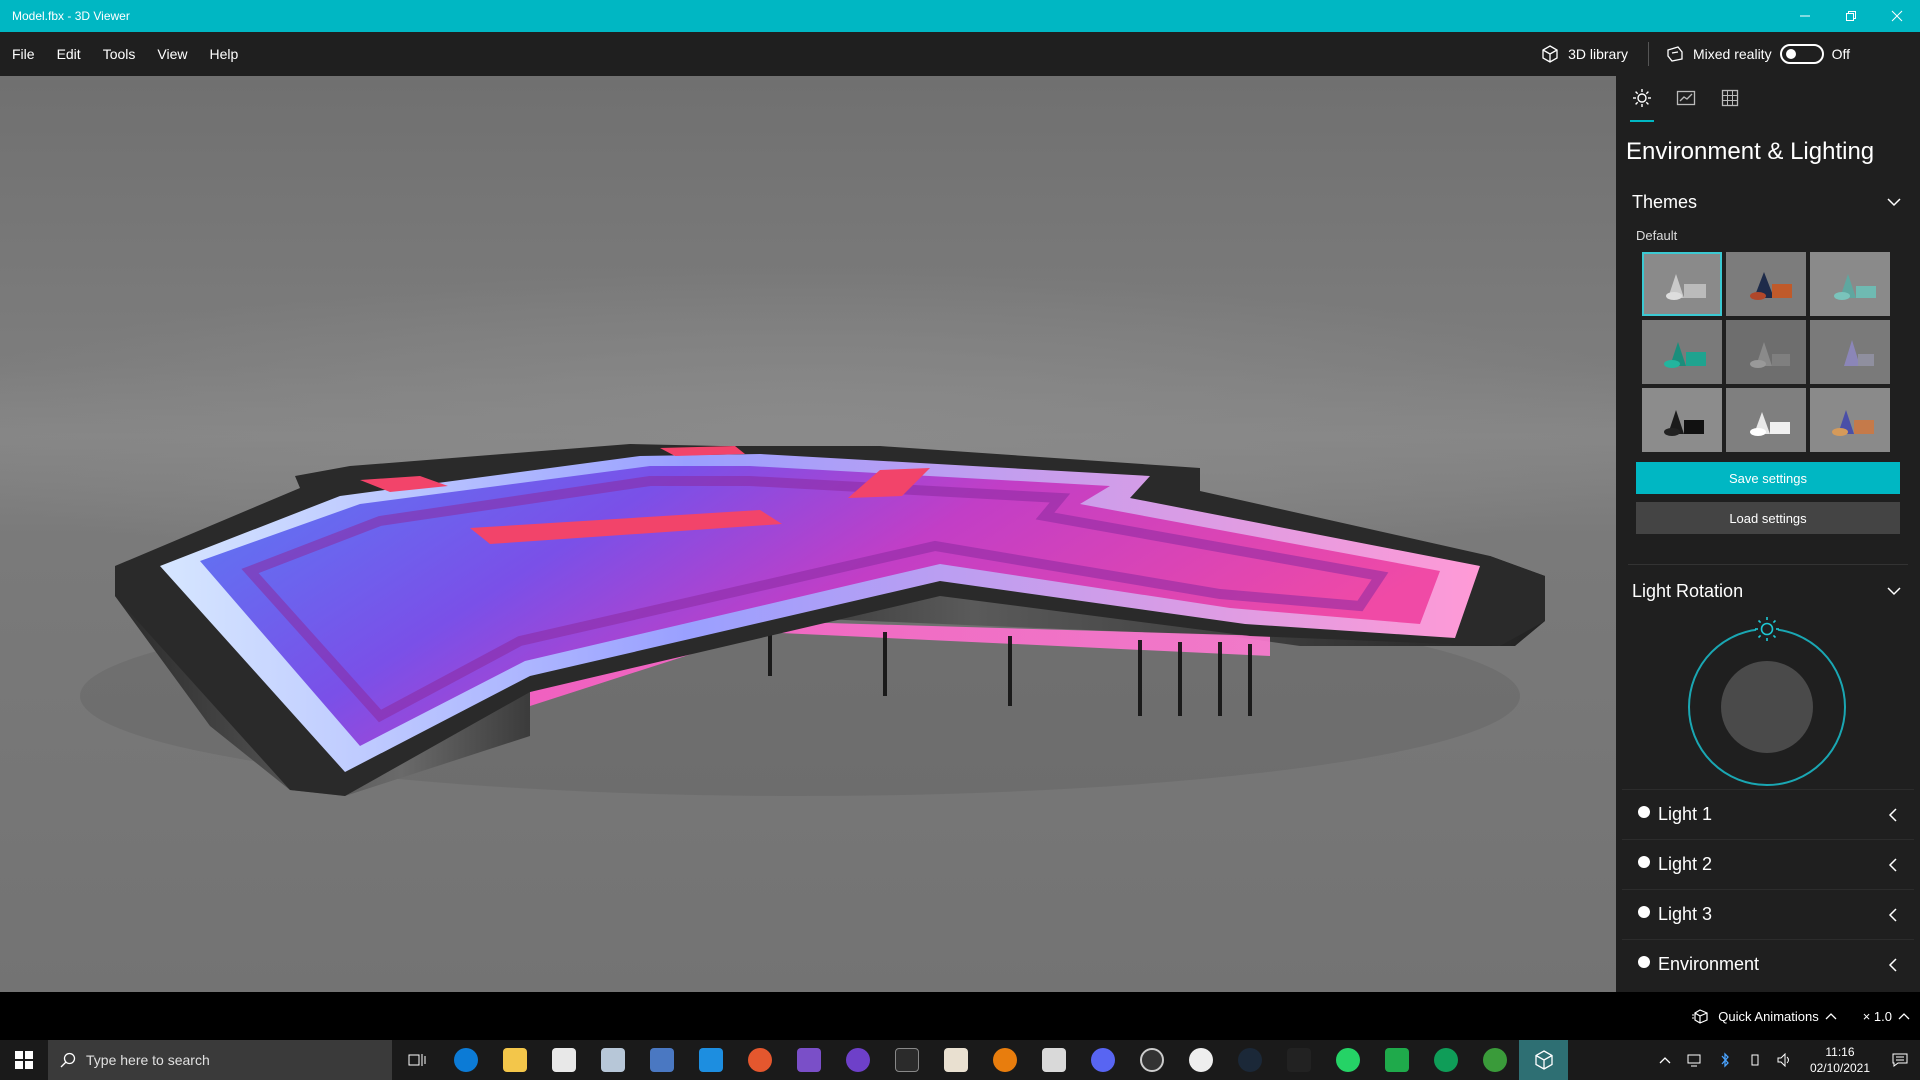 The height and width of the screenshot is (1080, 1920). Describe the element at coordinates (1298, 1060) in the screenshot. I see `taskbar-app-unity` at that location.